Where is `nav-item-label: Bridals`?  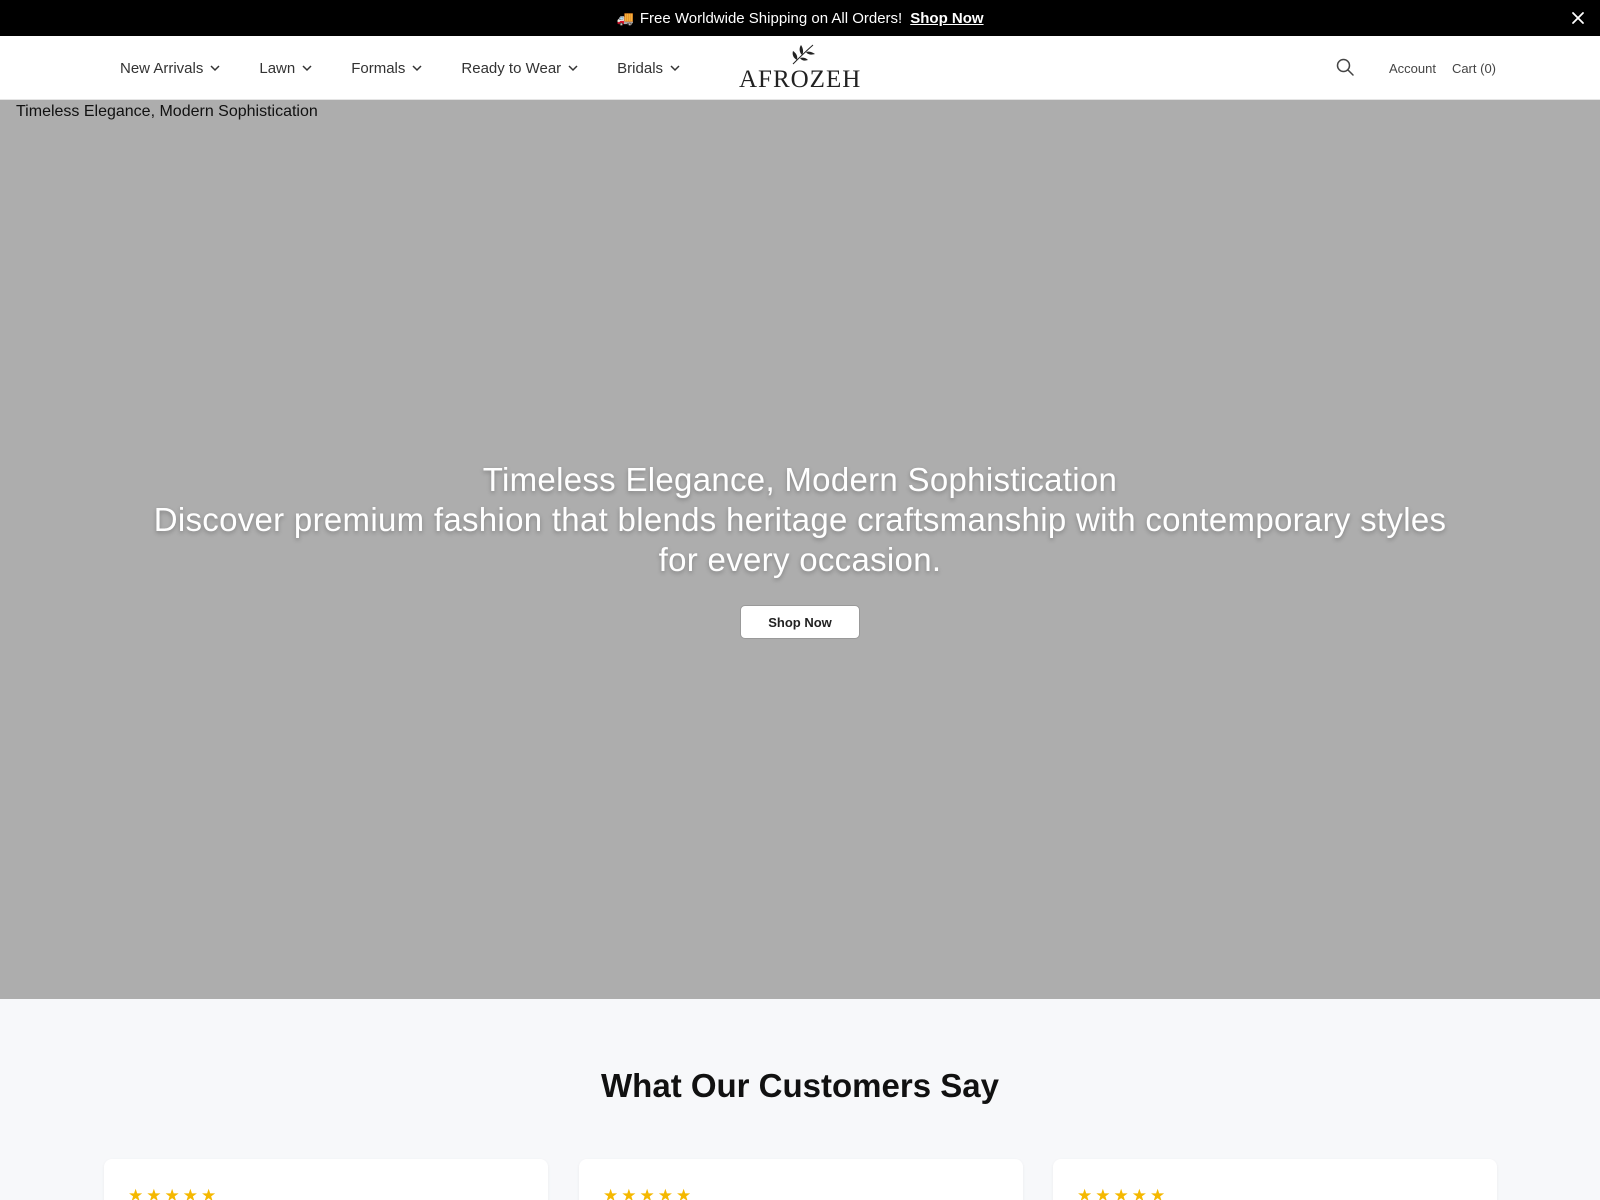 nav-item-label: Bridals is located at coordinates (640, 68).